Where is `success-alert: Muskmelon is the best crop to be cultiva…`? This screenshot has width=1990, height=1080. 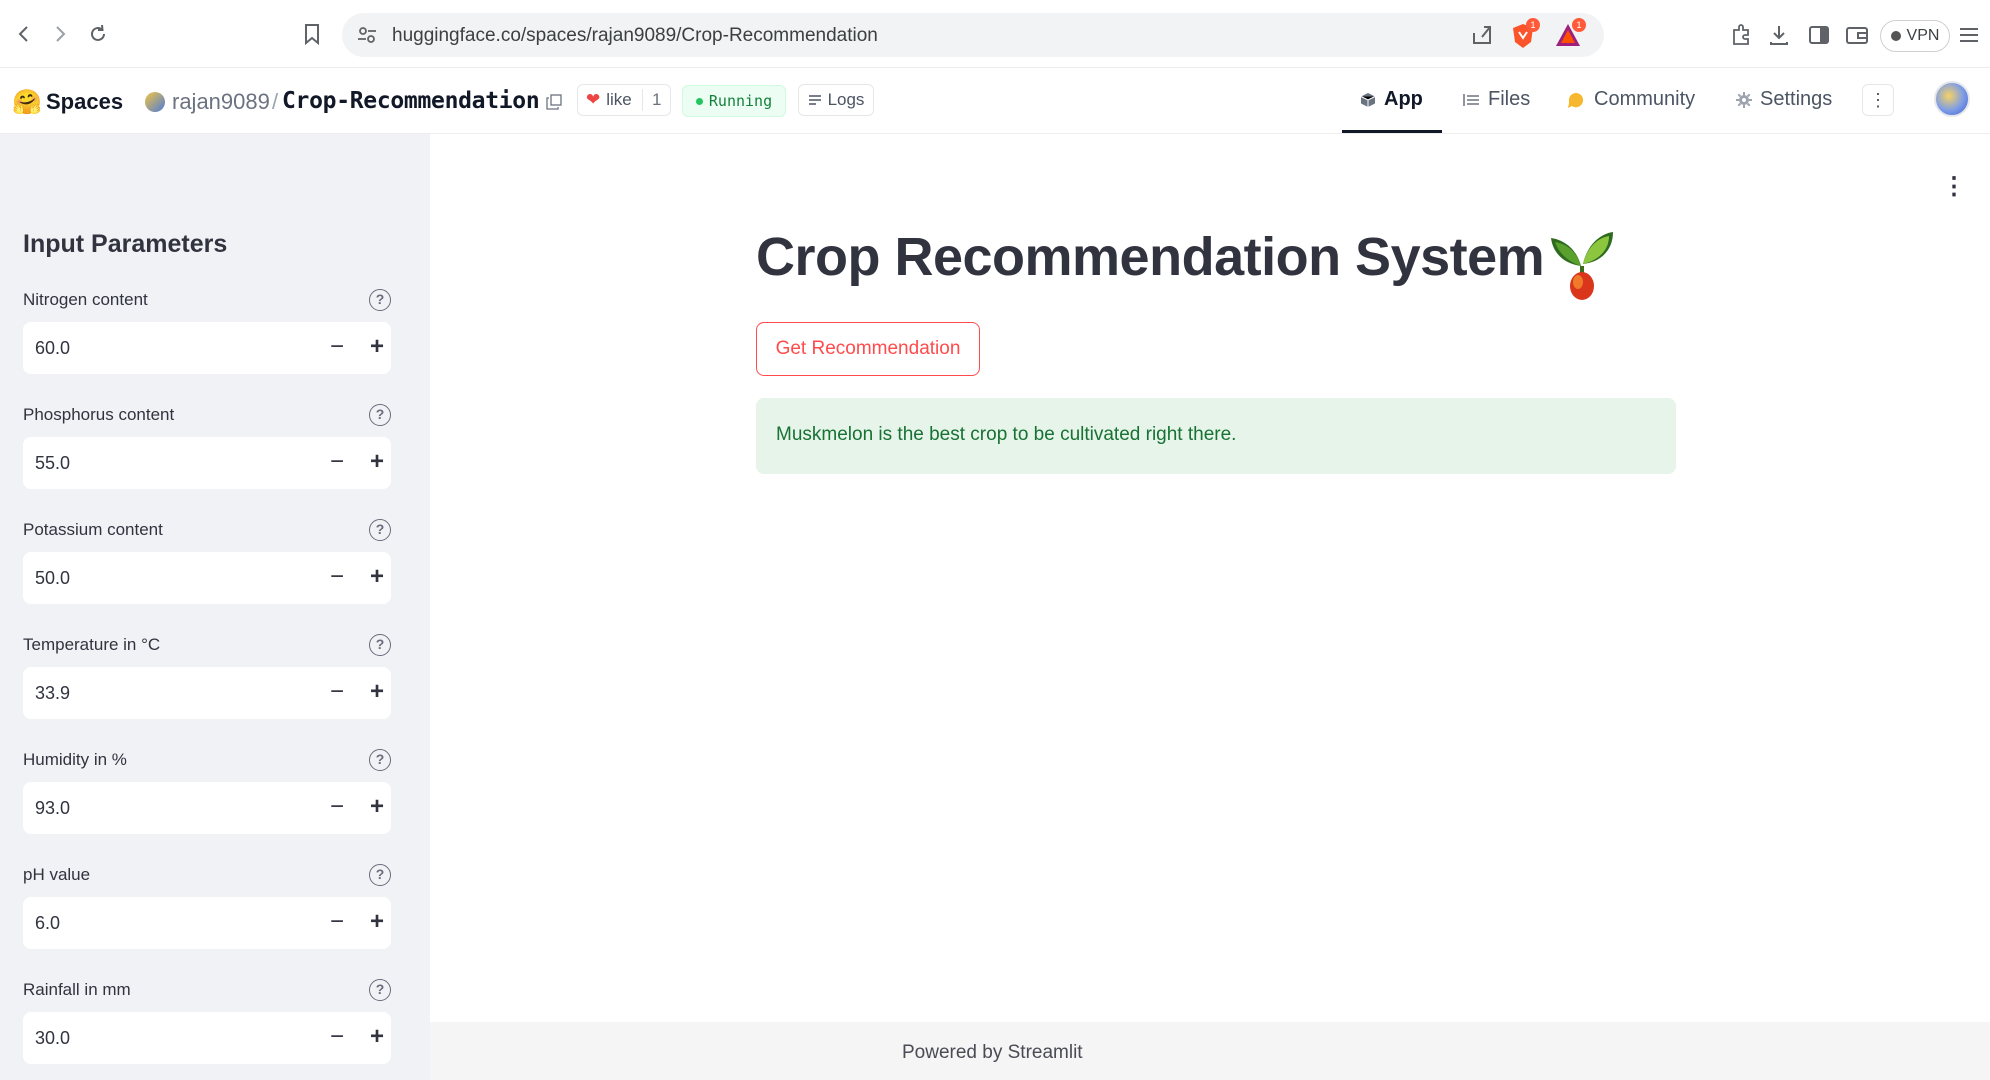 success-alert: Muskmelon is the best crop to be cultiva… is located at coordinates (1216, 436).